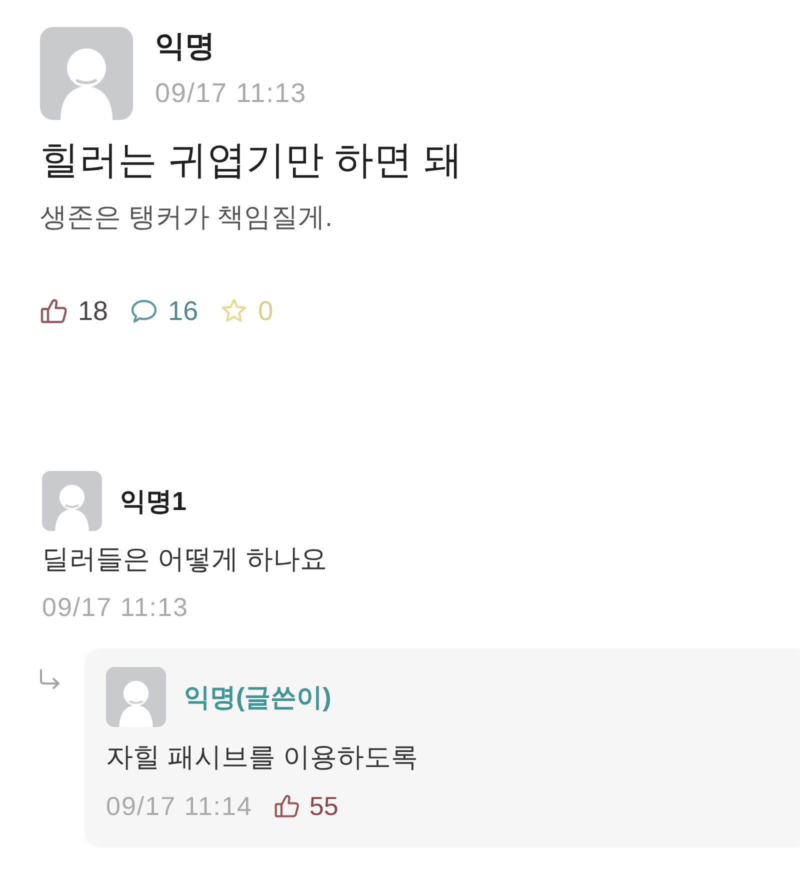 Image resolution: width=800 pixels, height=873 pixels. Describe the element at coordinates (50, 679) in the screenshot. I see `reply-arrow-icon` at that location.